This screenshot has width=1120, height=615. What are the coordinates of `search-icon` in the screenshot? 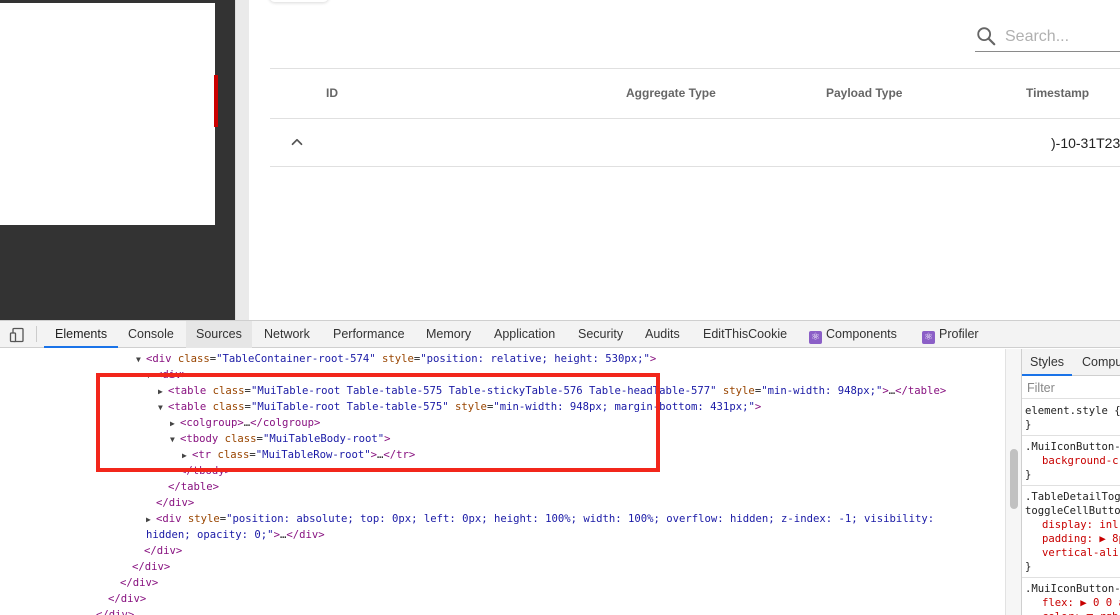 It's located at (986, 36).